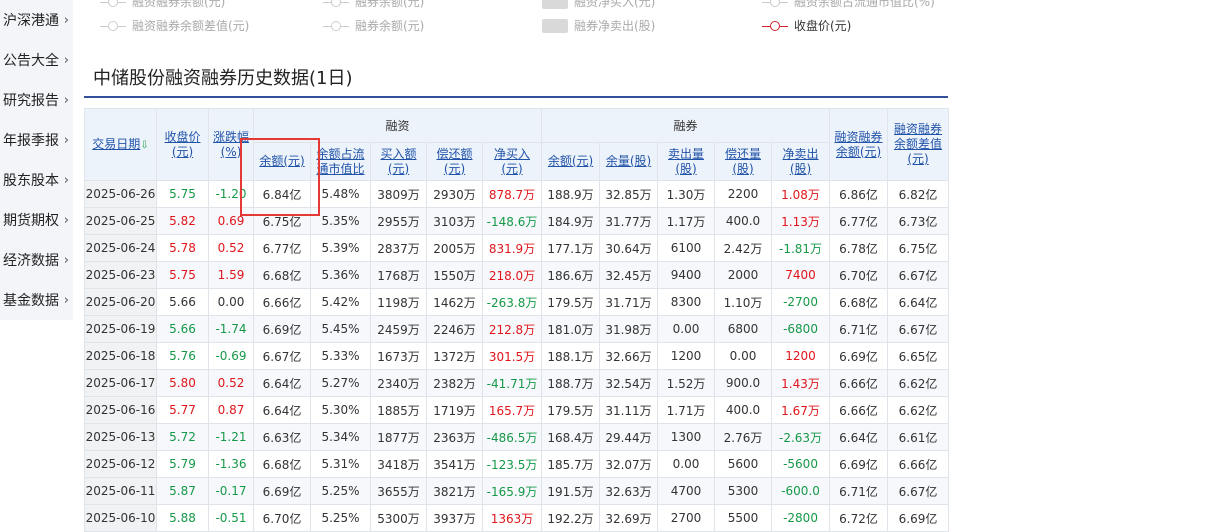 This screenshot has height=532, width=1214. Describe the element at coordinates (686, 383) in the screenshot. I see `table-cell: 1.52万` at that location.